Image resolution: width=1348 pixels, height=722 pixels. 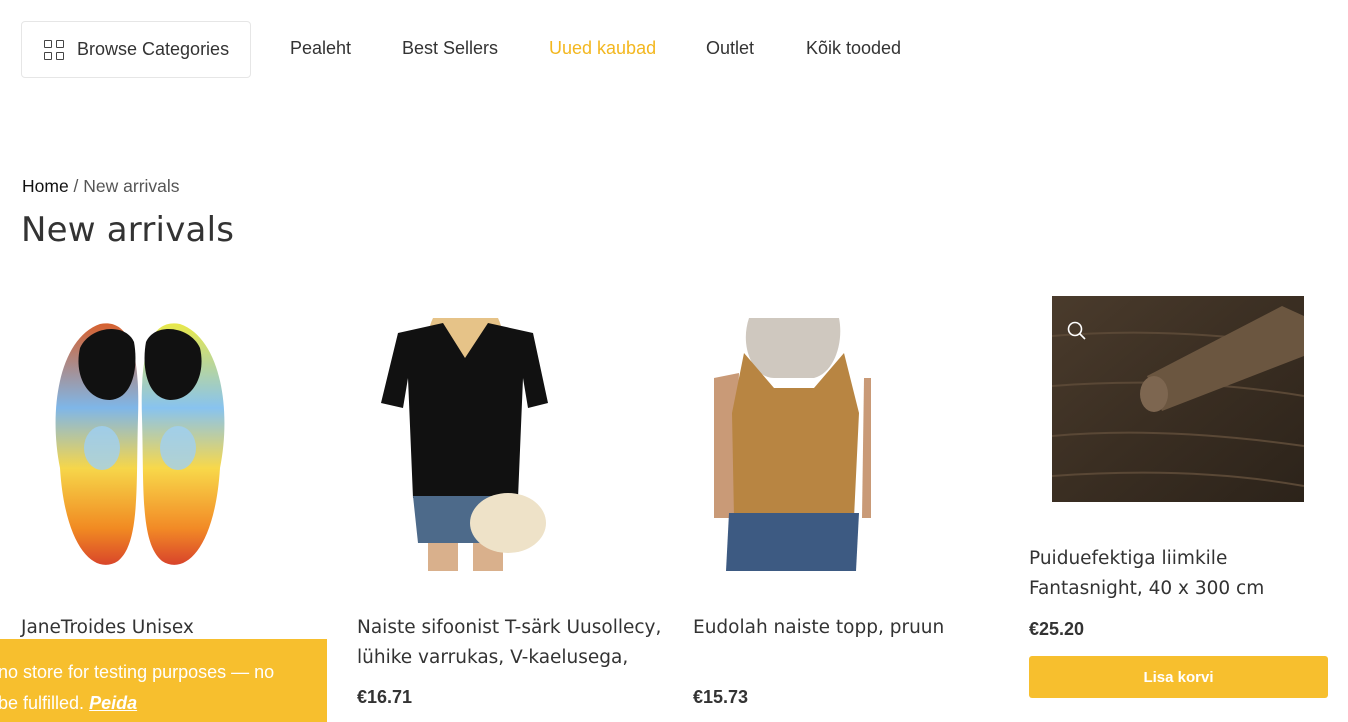 I want to click on page-title: New arrivals, so click(x=128, y=230).